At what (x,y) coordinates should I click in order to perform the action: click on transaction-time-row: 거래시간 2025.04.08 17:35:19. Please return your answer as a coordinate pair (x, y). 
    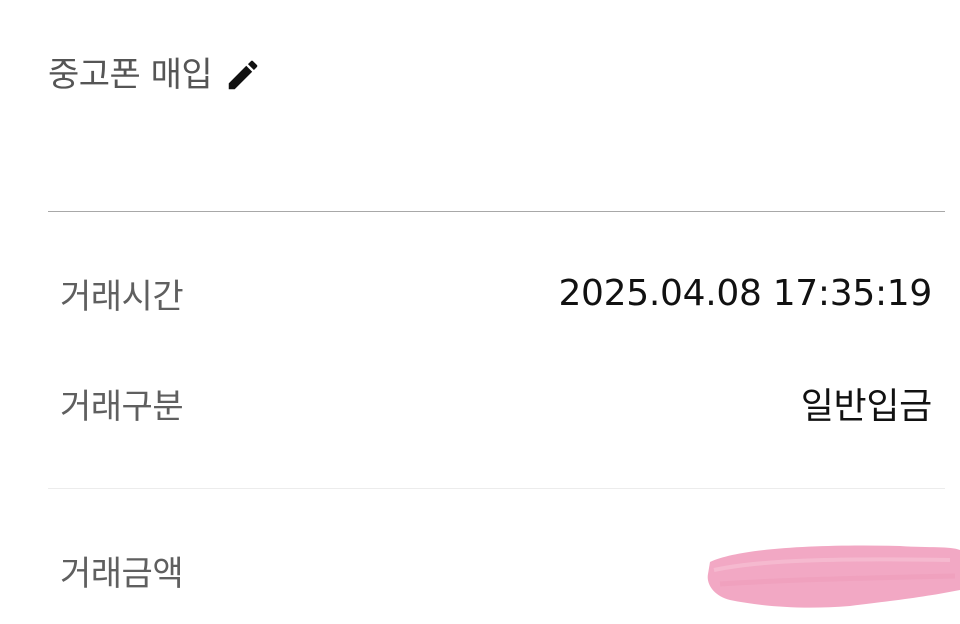
    Looking at the image, I should click on (496, 293).